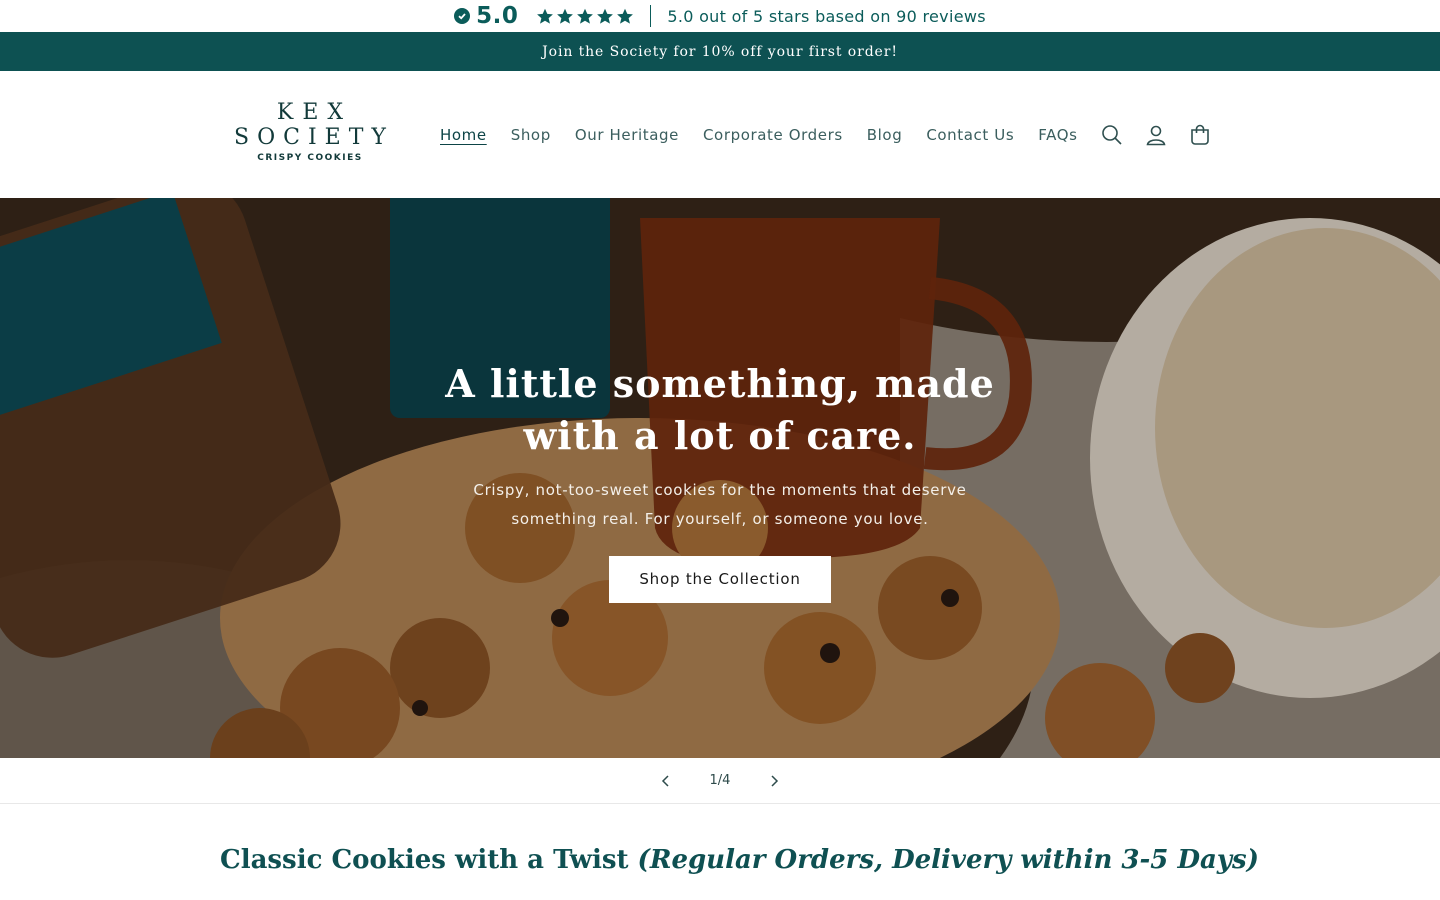  What do you see at coordinates (497, 16) in the screenshot?
I see `review-score: 5.0` at bounding box center [497, 16].